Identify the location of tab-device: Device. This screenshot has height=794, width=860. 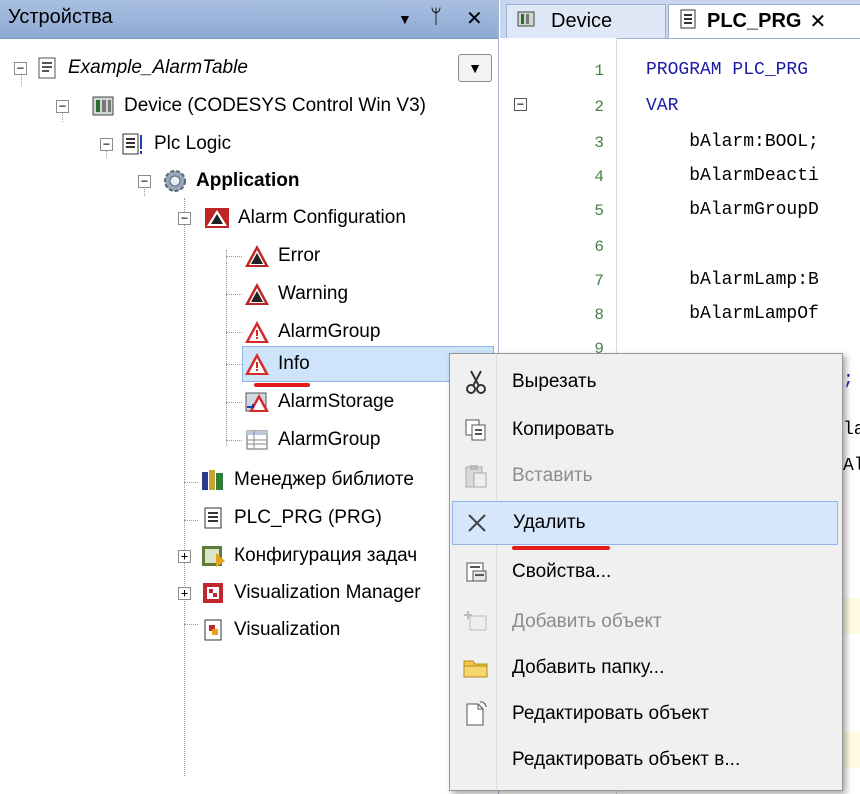
(586, 21).